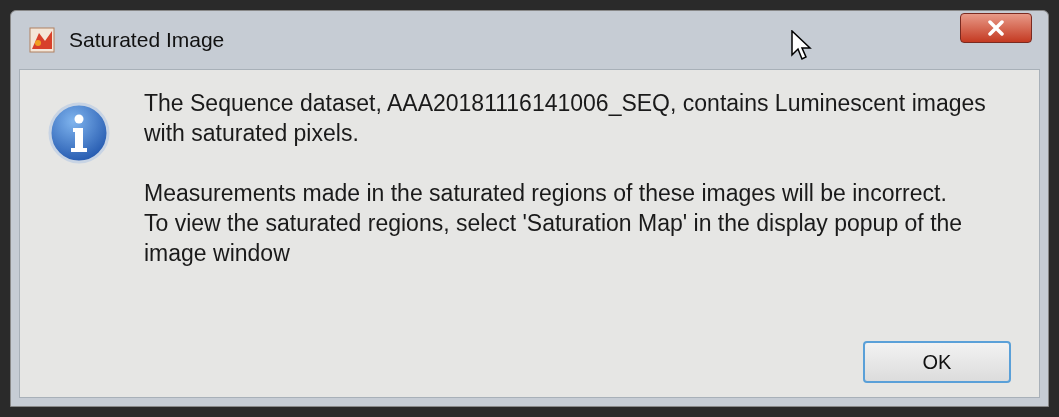 Image resolution: width=1059 pixels, height=417 pixels. I want to click on cursor-icon, so click(802, 46).